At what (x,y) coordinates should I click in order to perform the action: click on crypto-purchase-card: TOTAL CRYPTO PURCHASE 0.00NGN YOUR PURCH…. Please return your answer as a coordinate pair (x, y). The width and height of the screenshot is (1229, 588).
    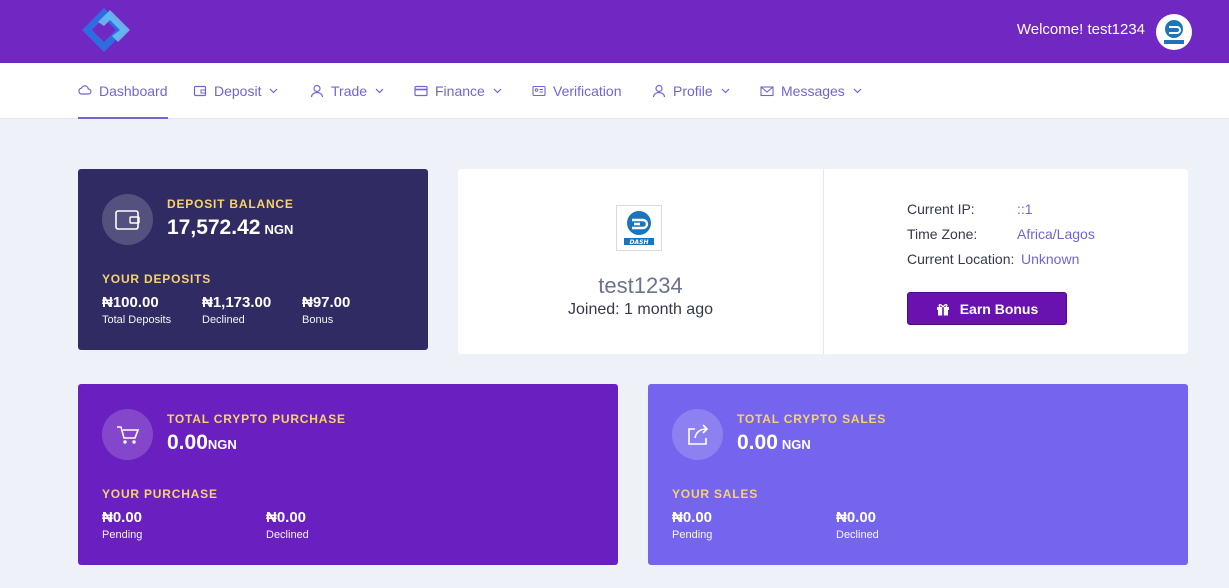
    Looking at the image, I should click on (348, 474).